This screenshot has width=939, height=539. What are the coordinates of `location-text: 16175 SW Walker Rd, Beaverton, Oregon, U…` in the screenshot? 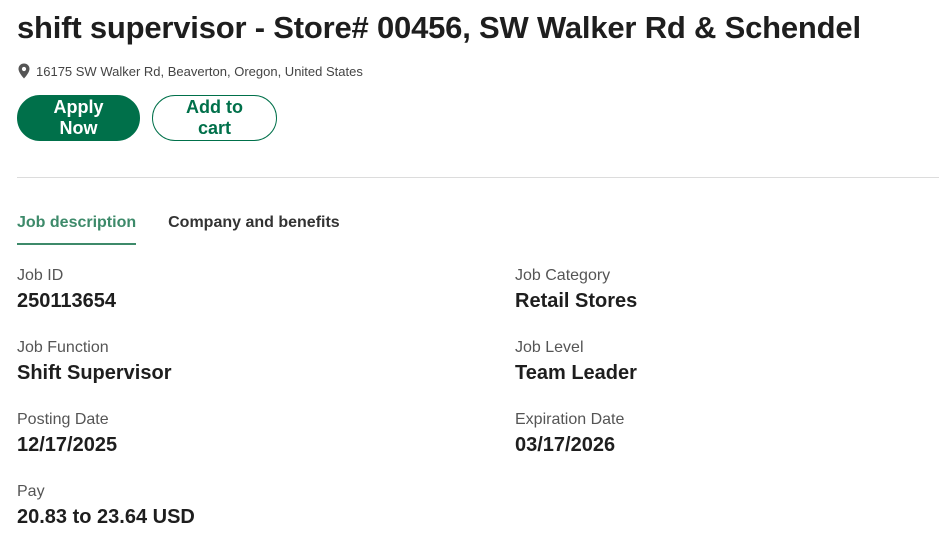 It's located at (199, 71).